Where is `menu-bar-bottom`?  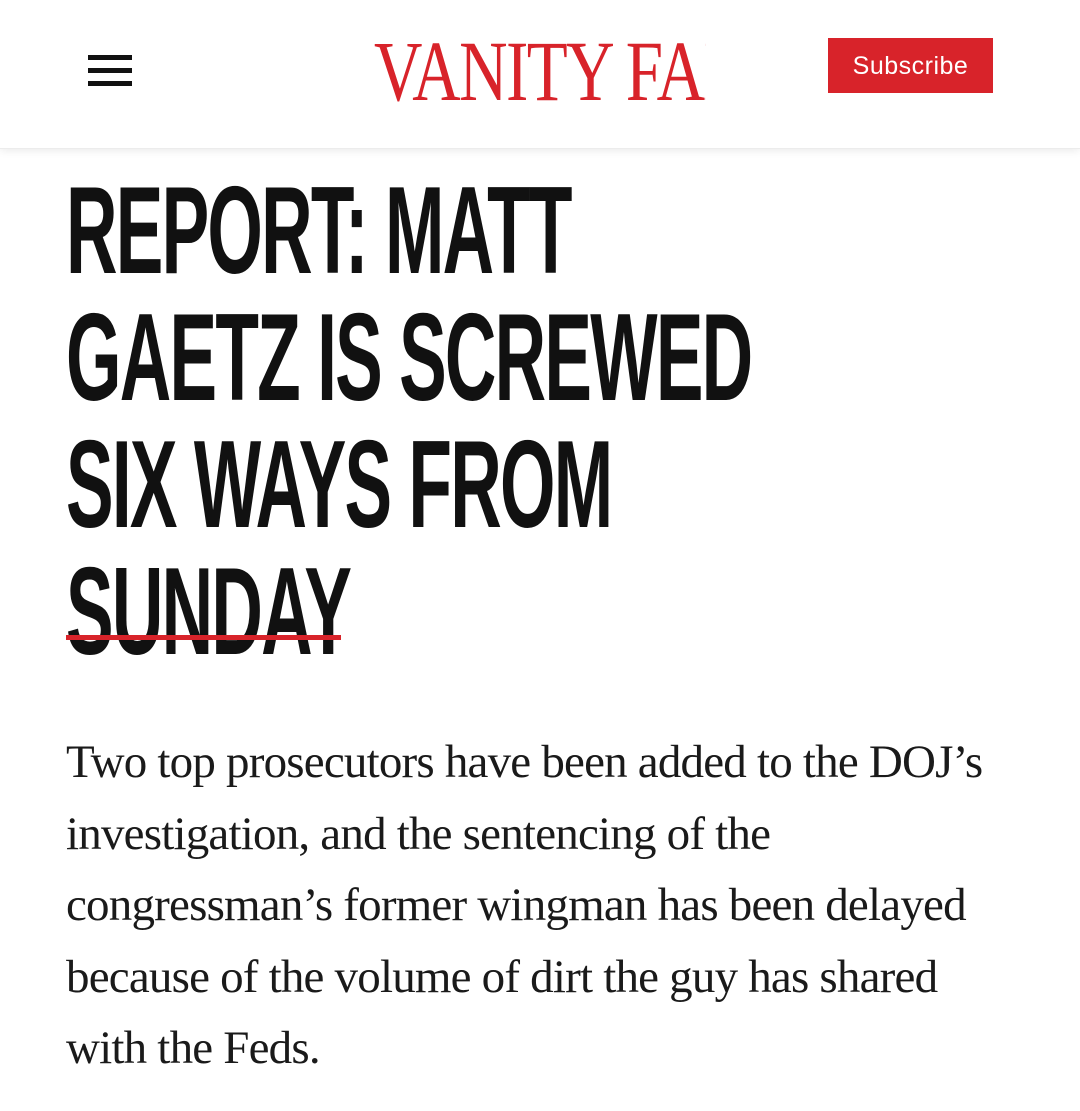 menu-bar-bottom is located at coordinates (110, 83).